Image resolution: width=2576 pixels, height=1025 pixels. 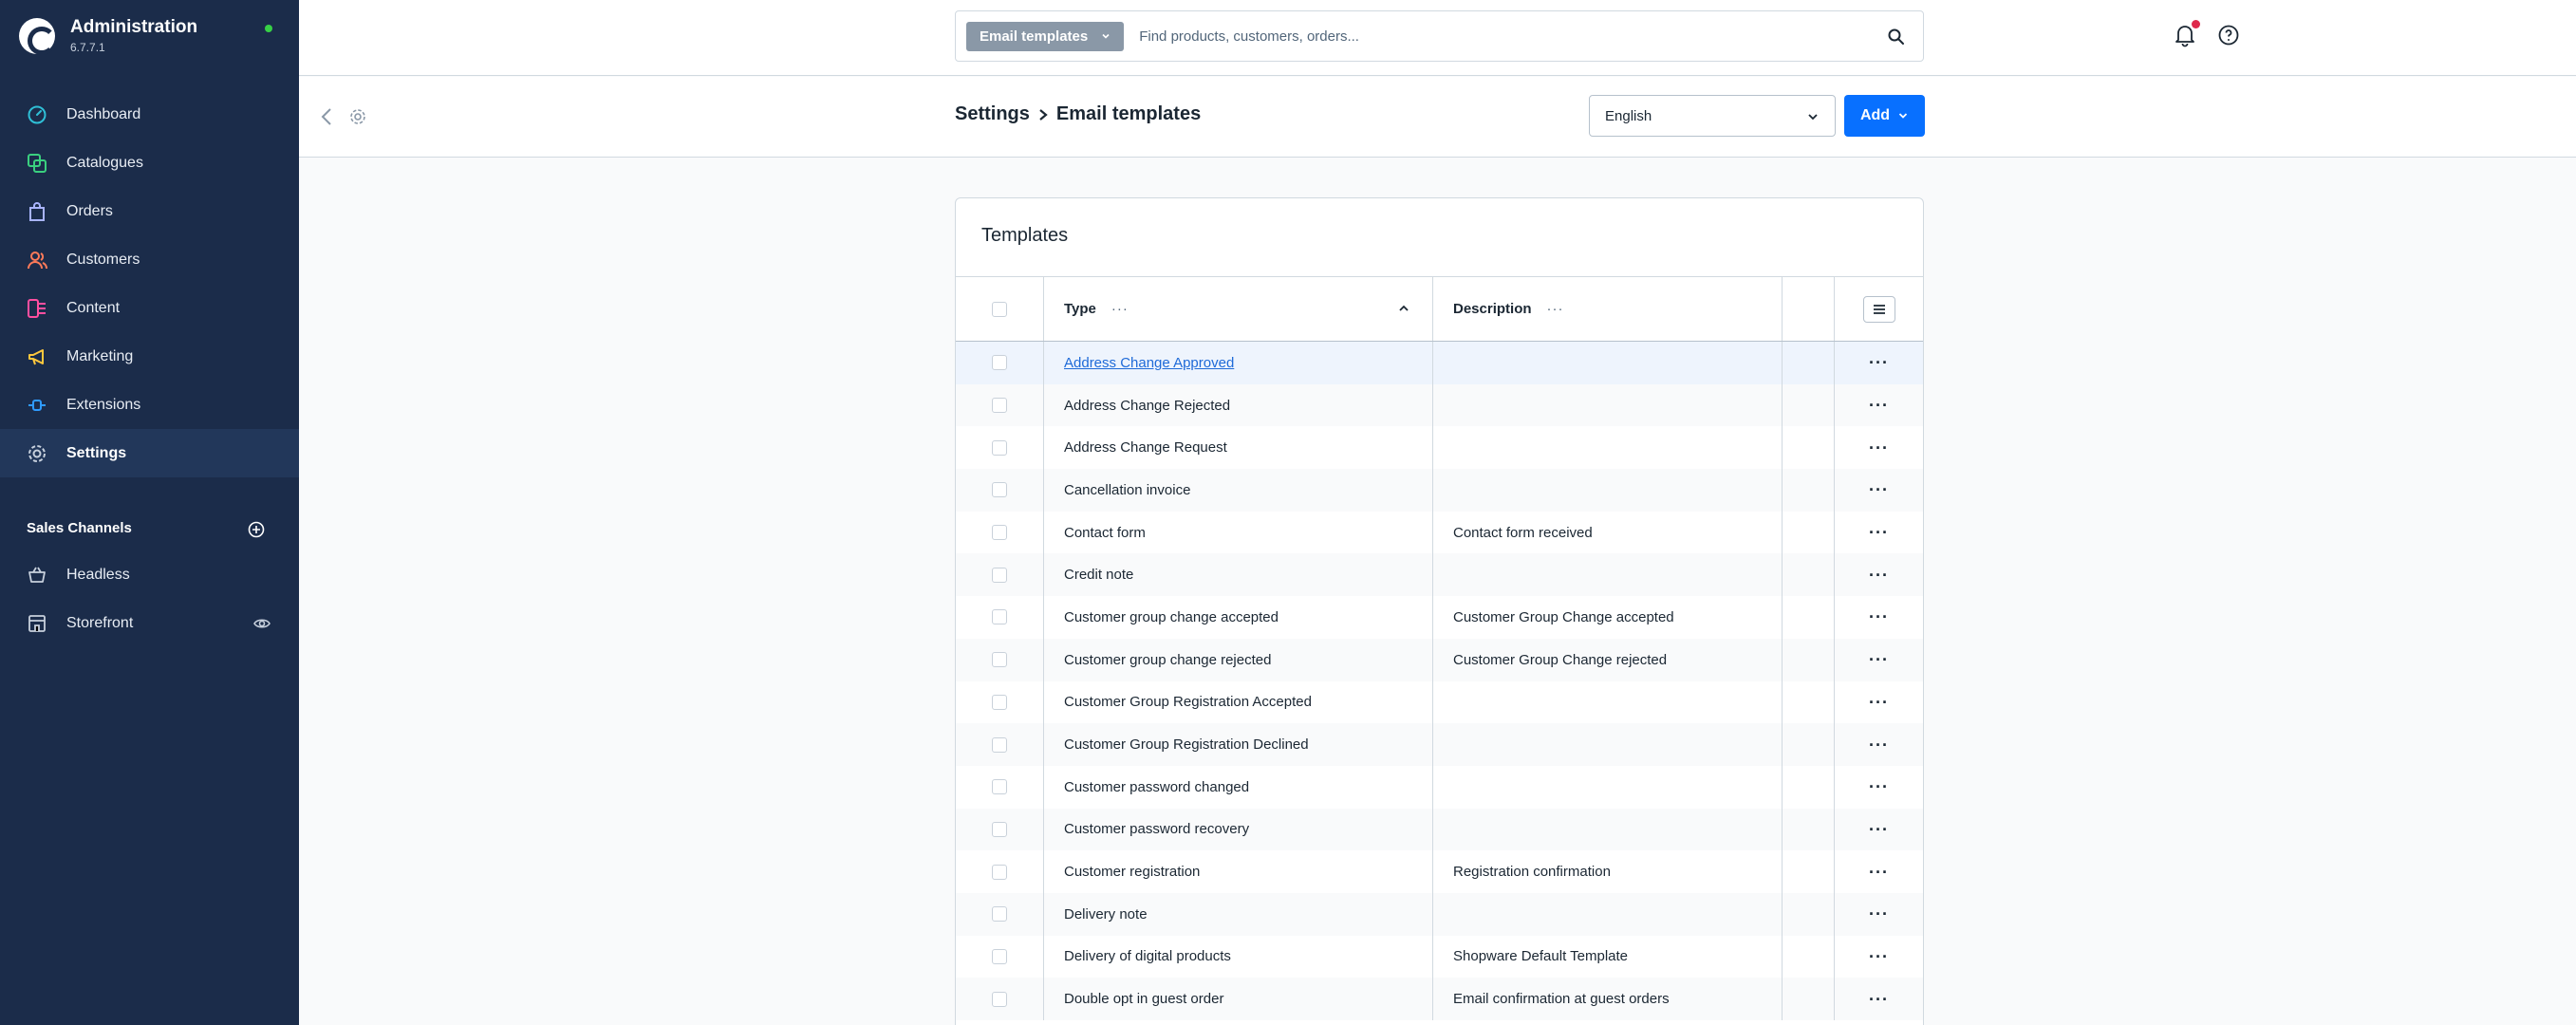 What do you see at coordinates (1440, 829) in the screenshot?
I see `table-row: Customer password recovery ···` at bounding box center [1440, 829].